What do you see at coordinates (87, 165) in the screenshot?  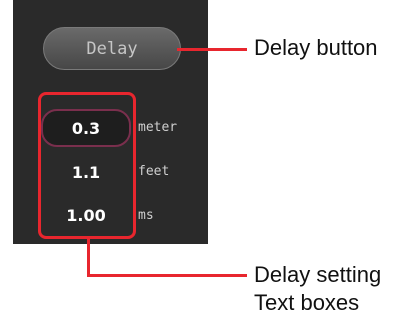 I see `textboxes-highlight` at bounding box center [87, 165].